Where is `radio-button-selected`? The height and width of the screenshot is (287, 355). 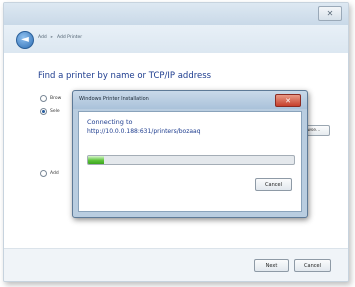
radio-button-selected is located at coordinates (43, 111).